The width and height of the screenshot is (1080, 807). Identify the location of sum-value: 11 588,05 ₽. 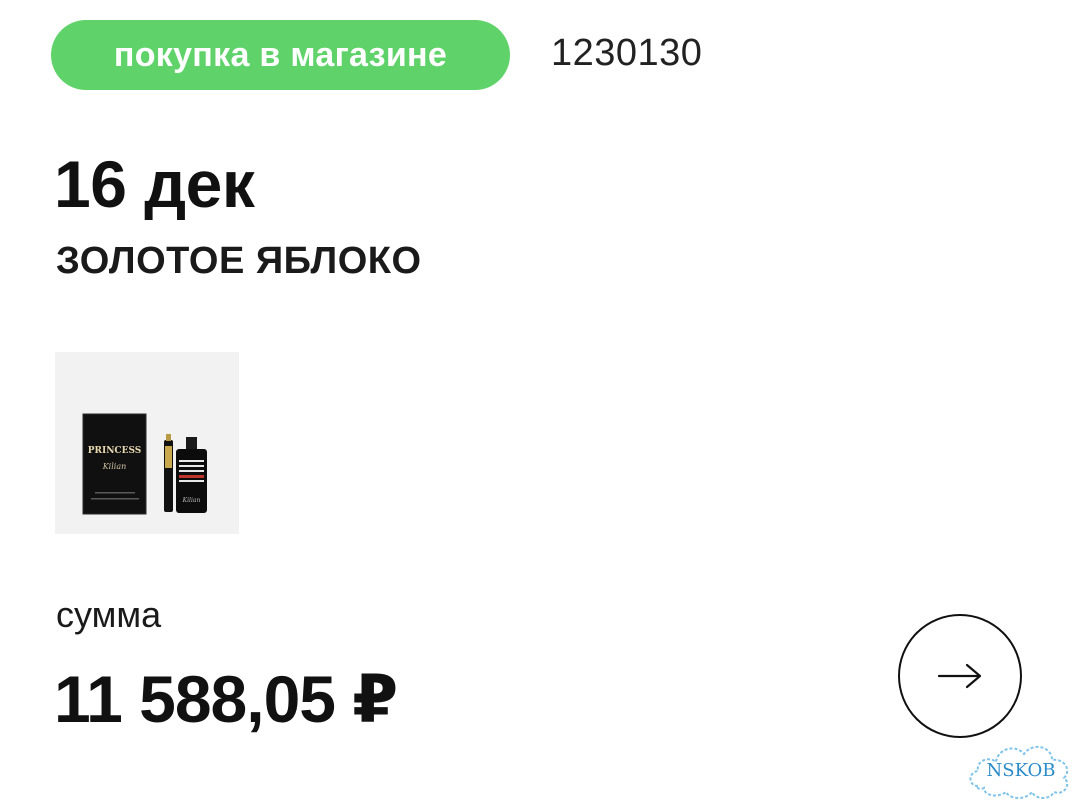
(226, 699).